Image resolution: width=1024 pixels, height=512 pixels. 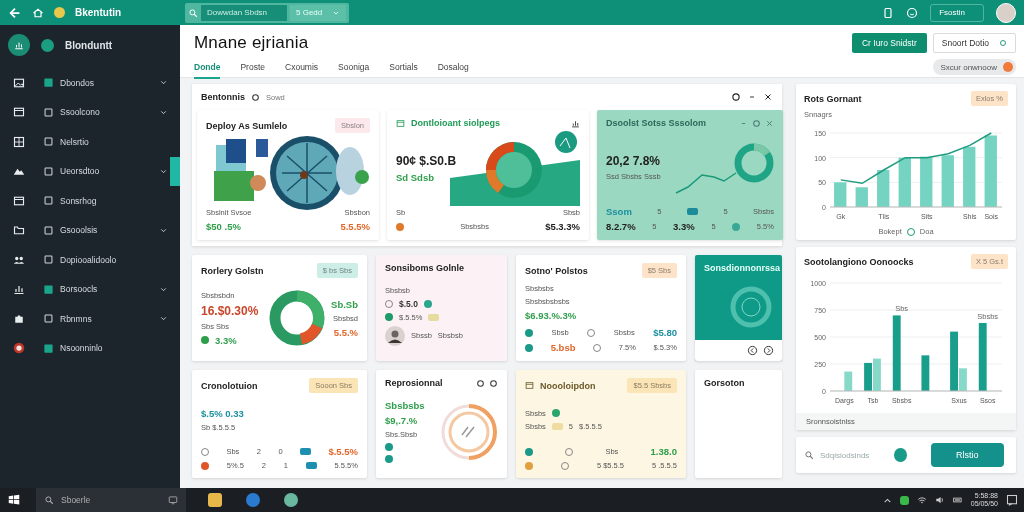 I want to click on tab: Sooniga, so click(x=354, y=70).